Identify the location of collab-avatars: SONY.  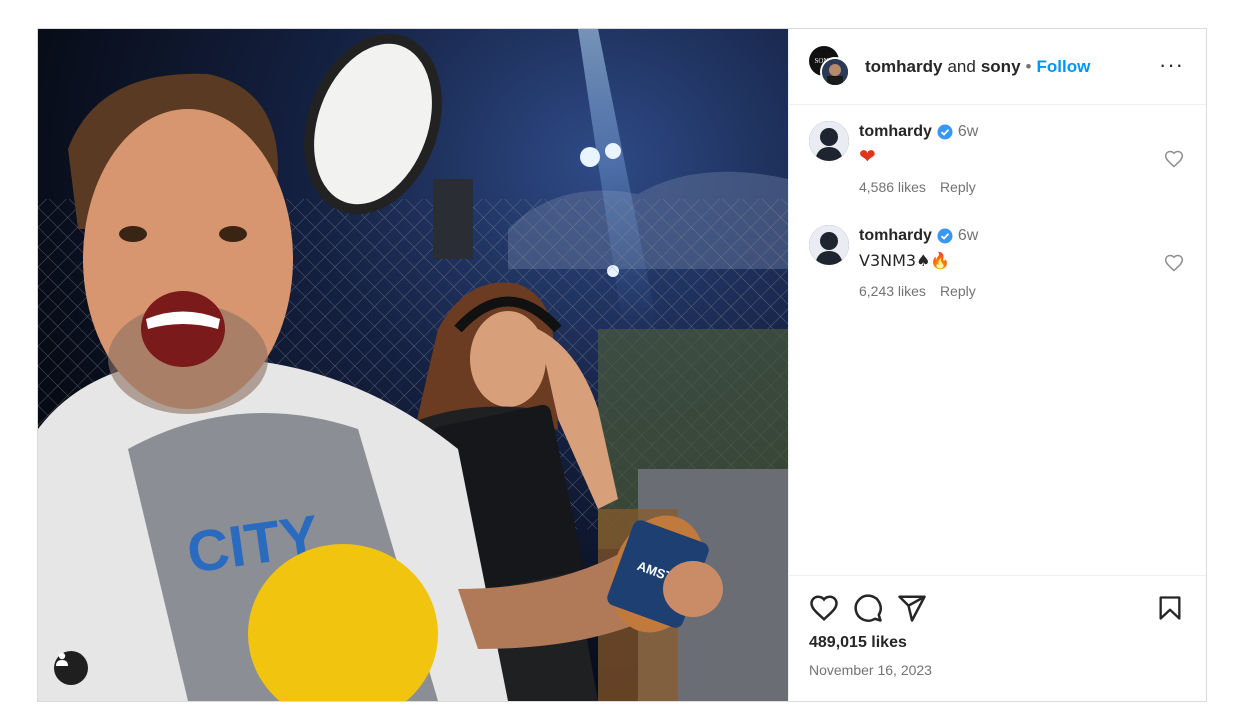
(830, 66).